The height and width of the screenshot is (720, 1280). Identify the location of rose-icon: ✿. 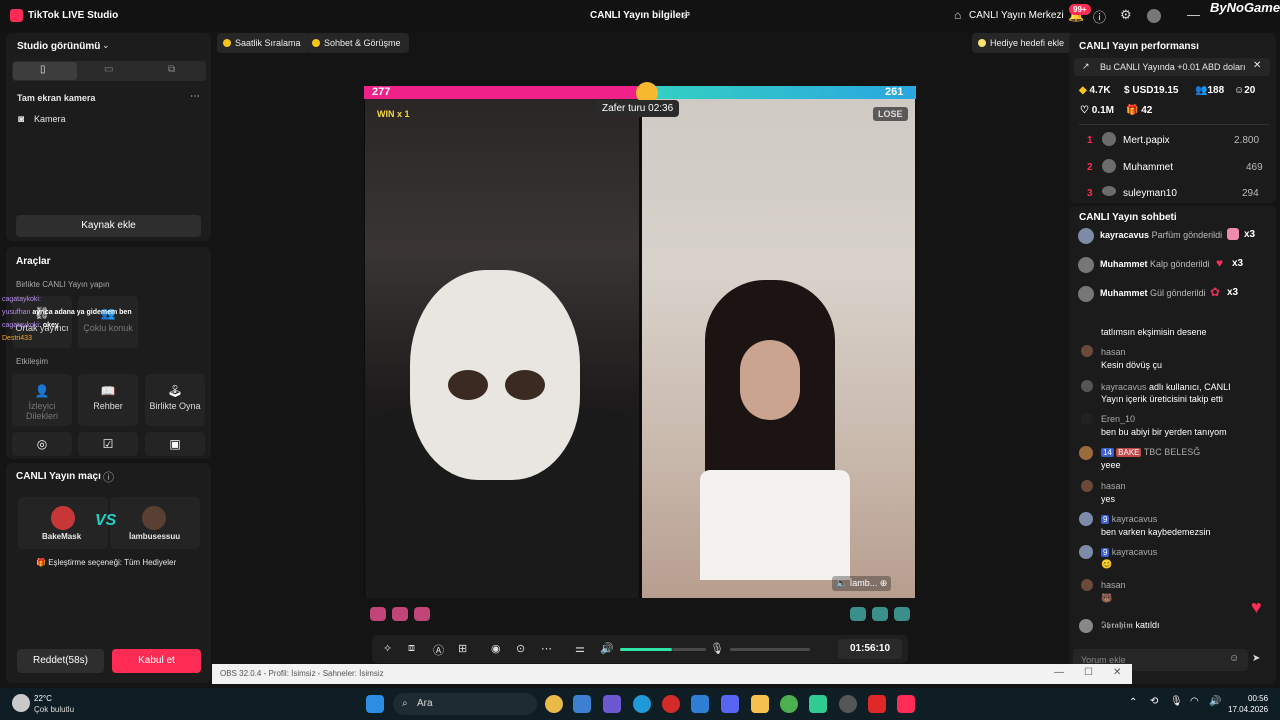
(1215, 292).